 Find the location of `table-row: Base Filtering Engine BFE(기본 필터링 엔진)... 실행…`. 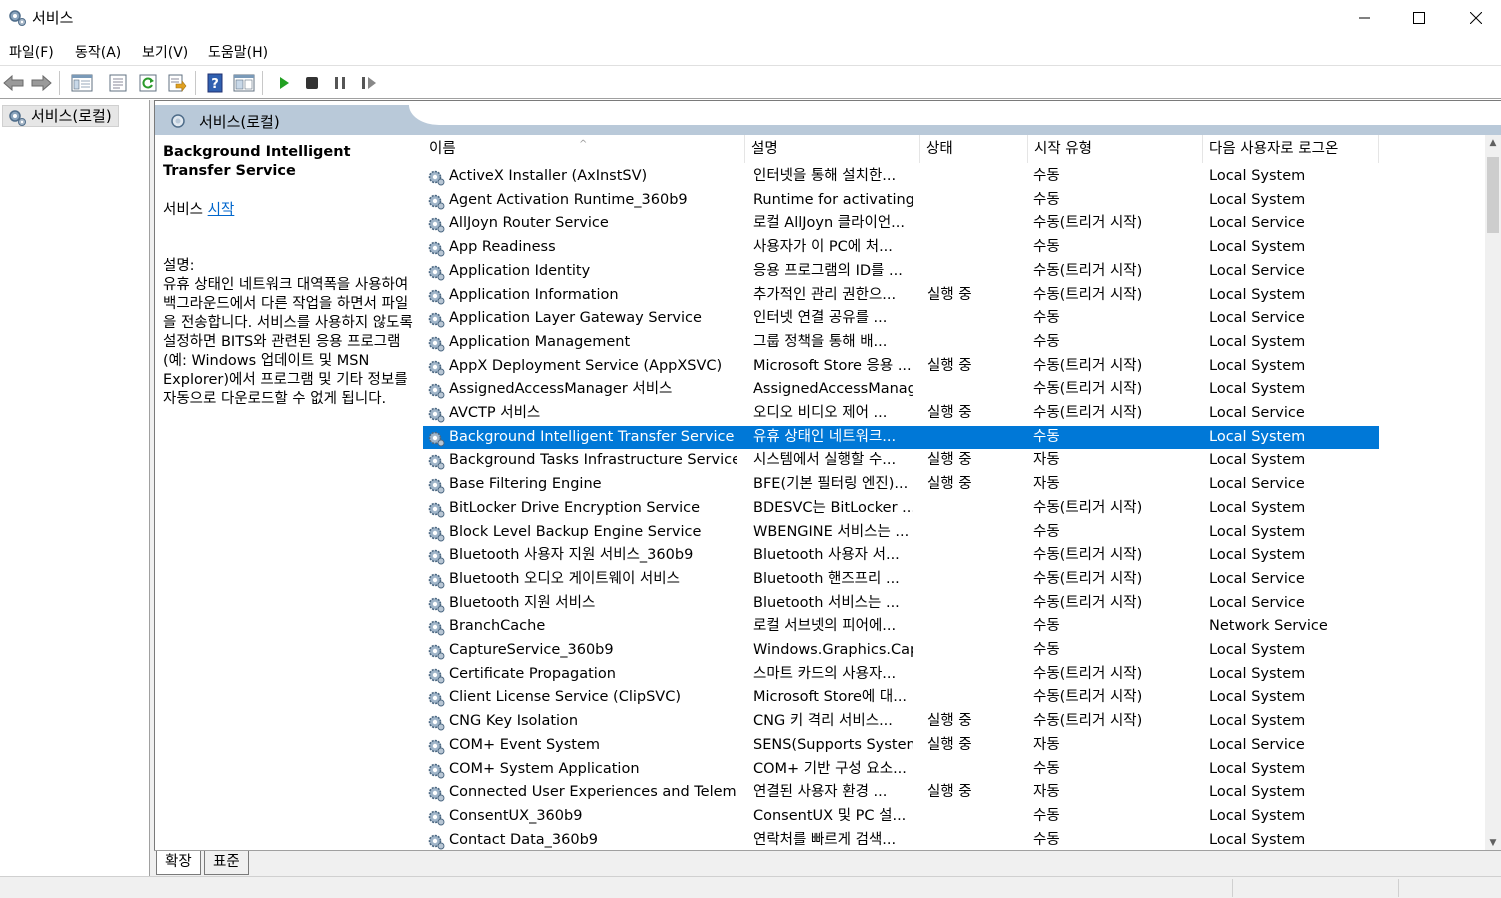

table-row: Base Filtering Engine BFE(기본 필터링 엔진)... 실행… is located at coordinates (901, 485).